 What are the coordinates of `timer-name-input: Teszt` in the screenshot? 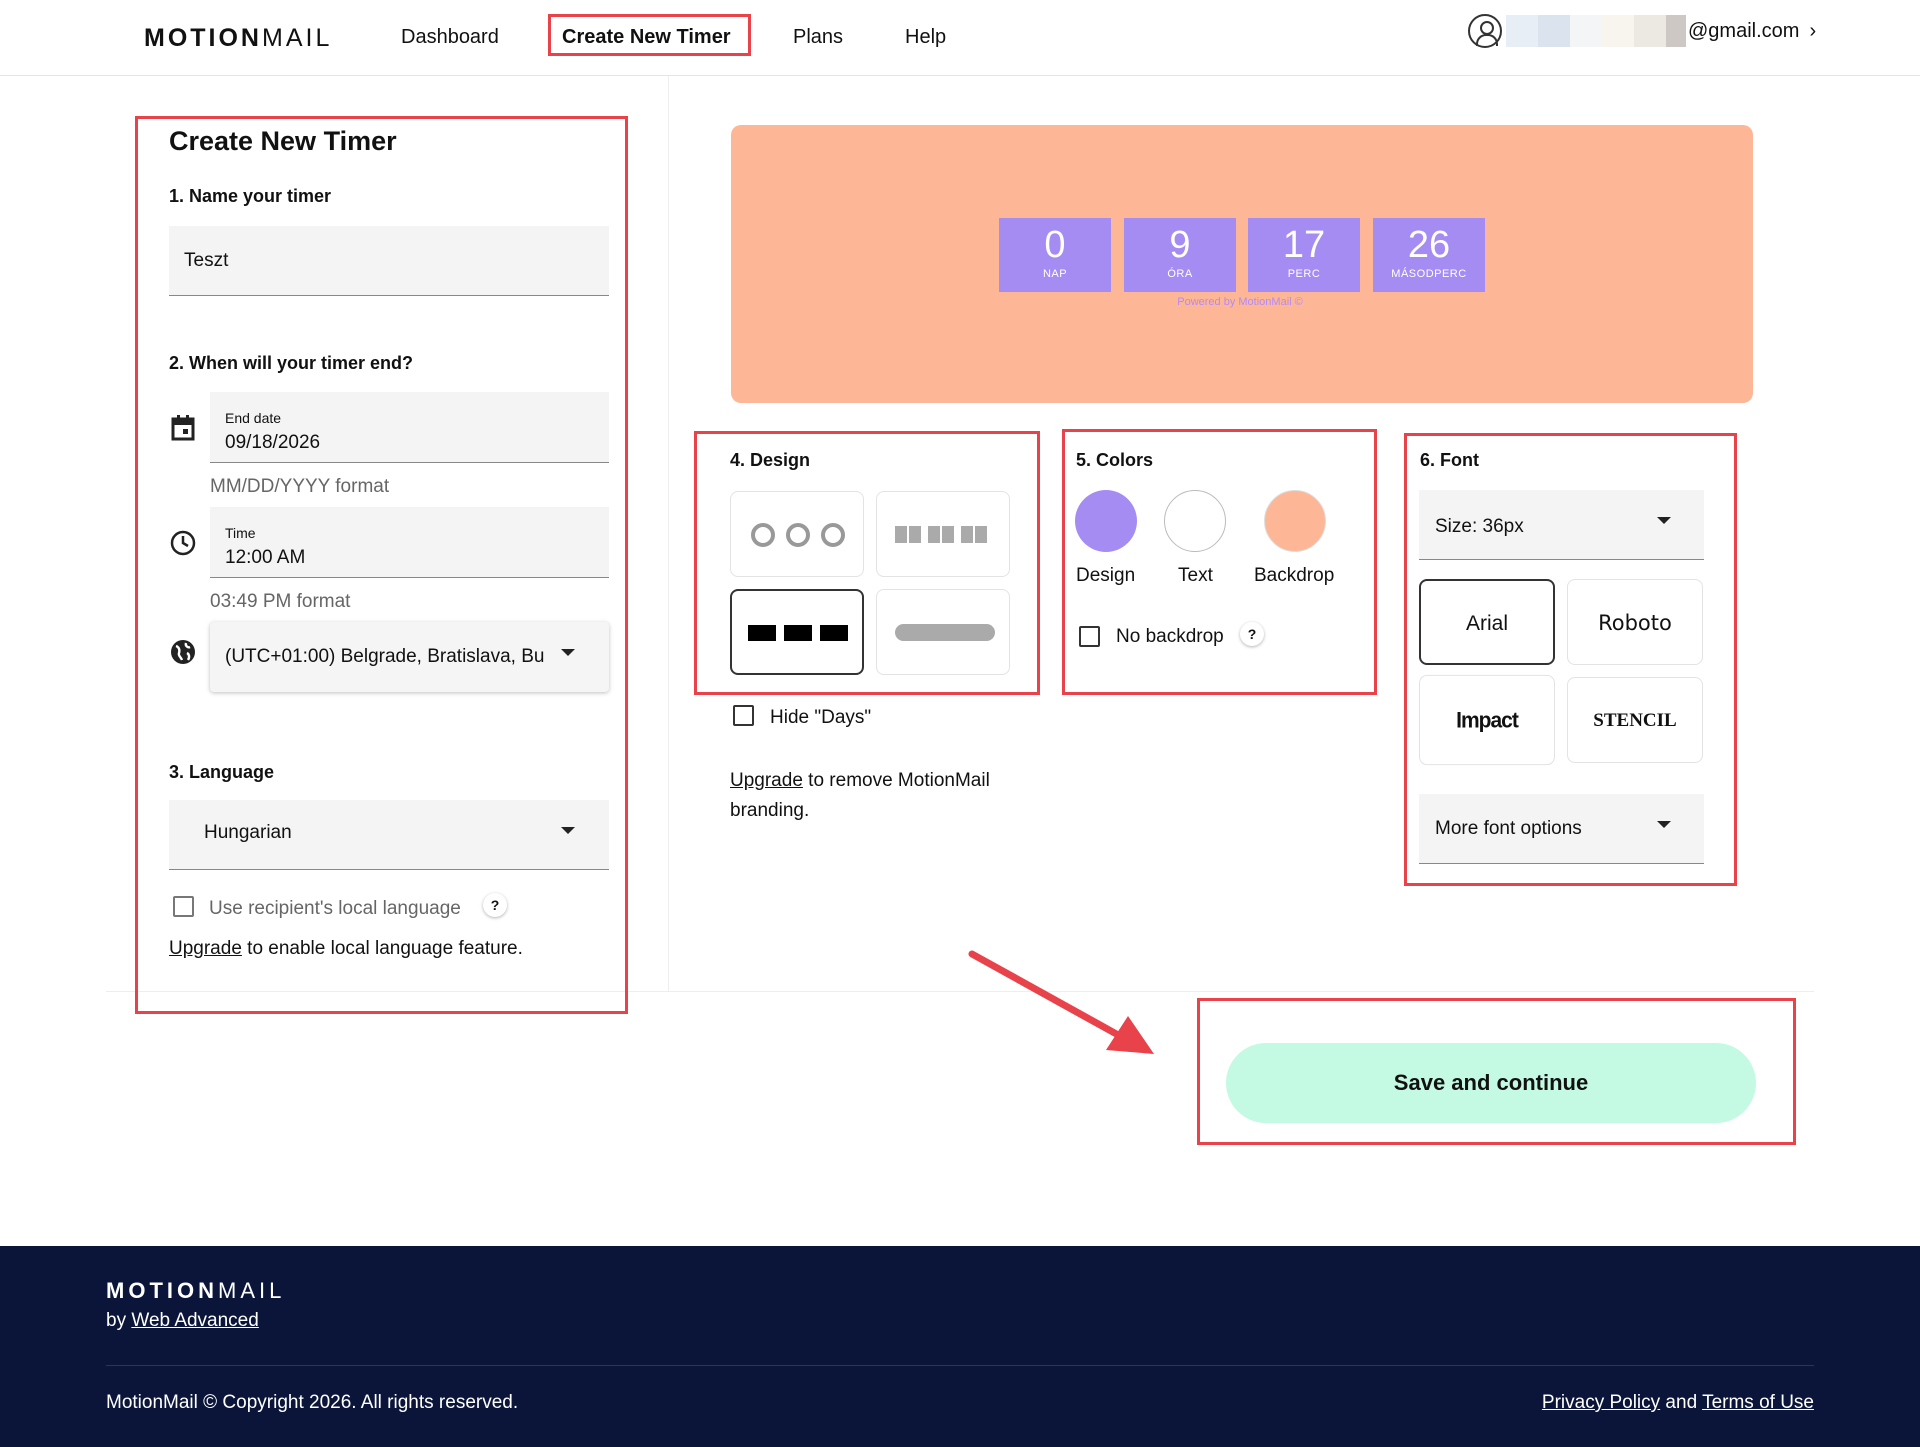 It's located at (389, 261).